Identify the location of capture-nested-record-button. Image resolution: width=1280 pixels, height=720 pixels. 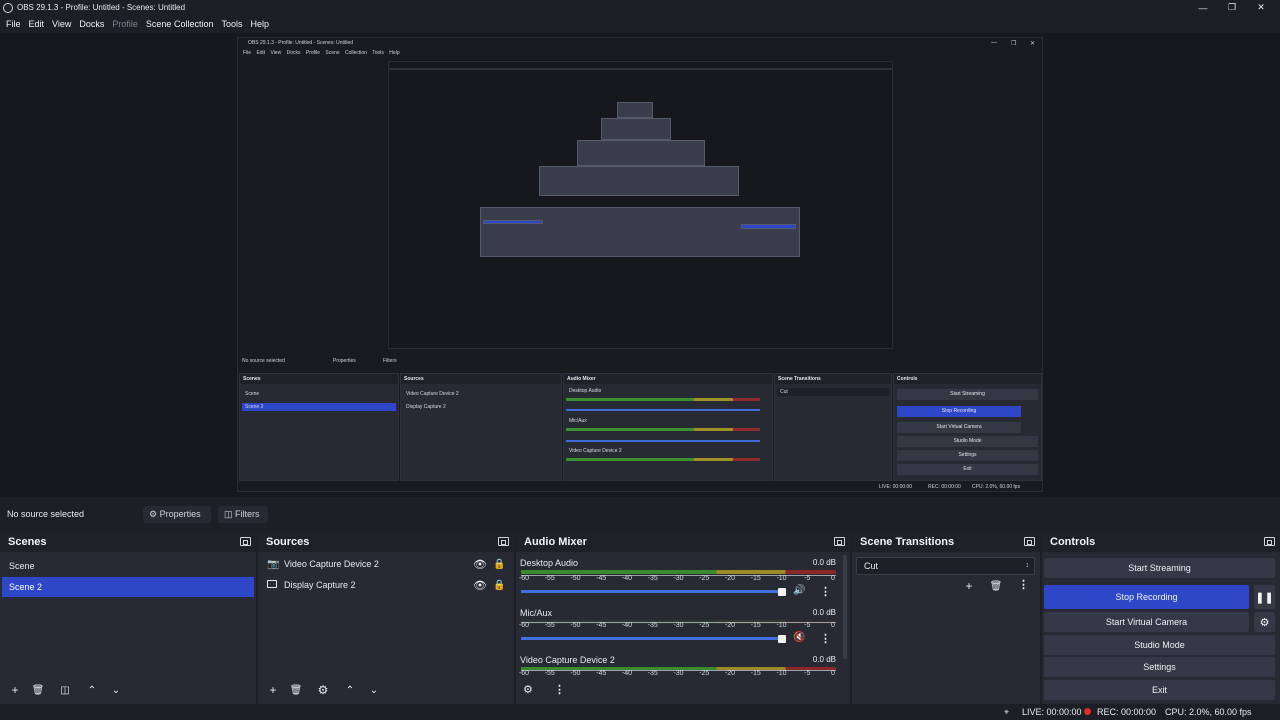
(768, 226).